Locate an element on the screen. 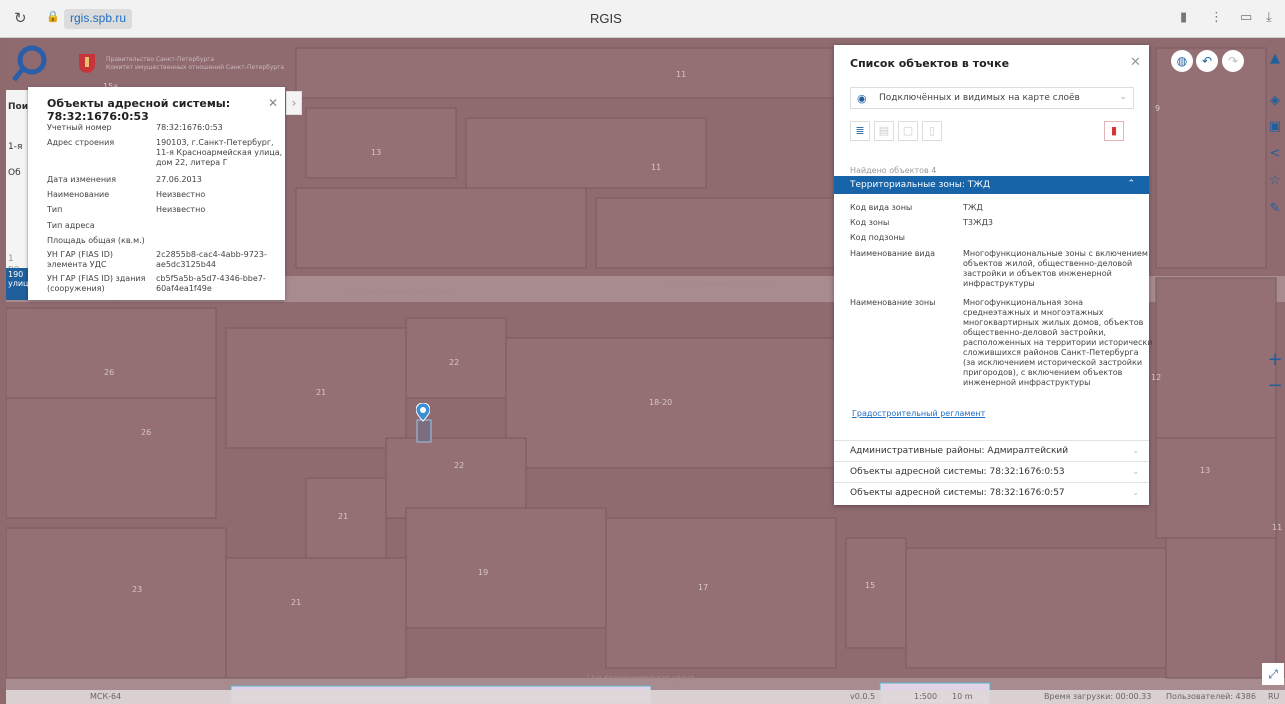 The width and height of the screenshot is (1285, 704). table-view-icon: ▤ is located at coordinates (884, 131).